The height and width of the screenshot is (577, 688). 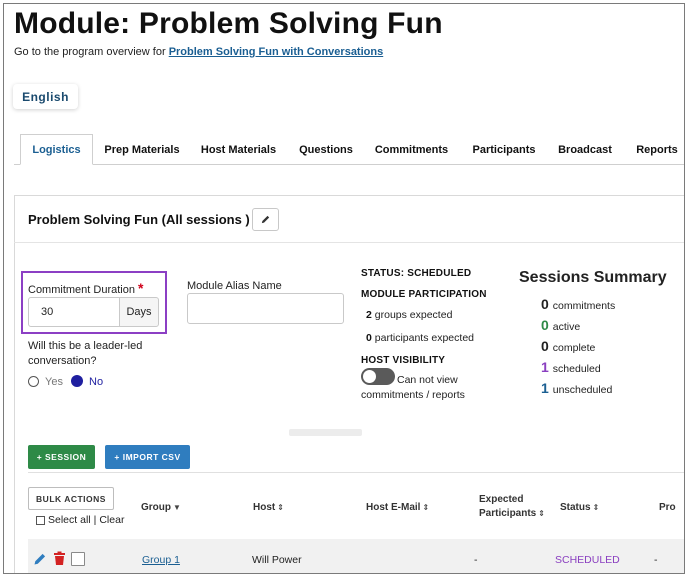 What do you see at coordinates (91, 52) in the screenshot?
I see `overview-prefix: Go to the program overview for` at bounding box center [91, 52].